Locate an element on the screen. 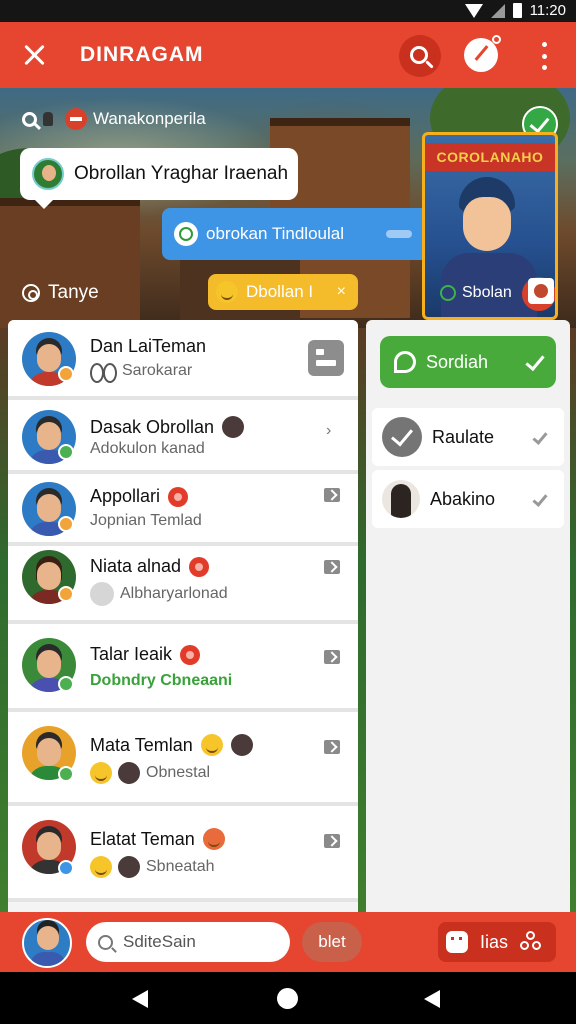 This screenshot has width=576, height=1024. profile-thumbnail is located at coordinates (541, 291).